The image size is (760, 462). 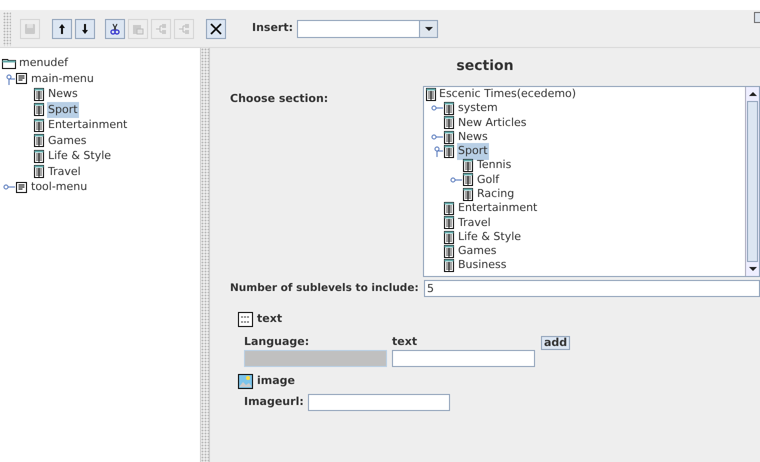 I want to click on tree-item: main-menu, so click(x=62, y=78).